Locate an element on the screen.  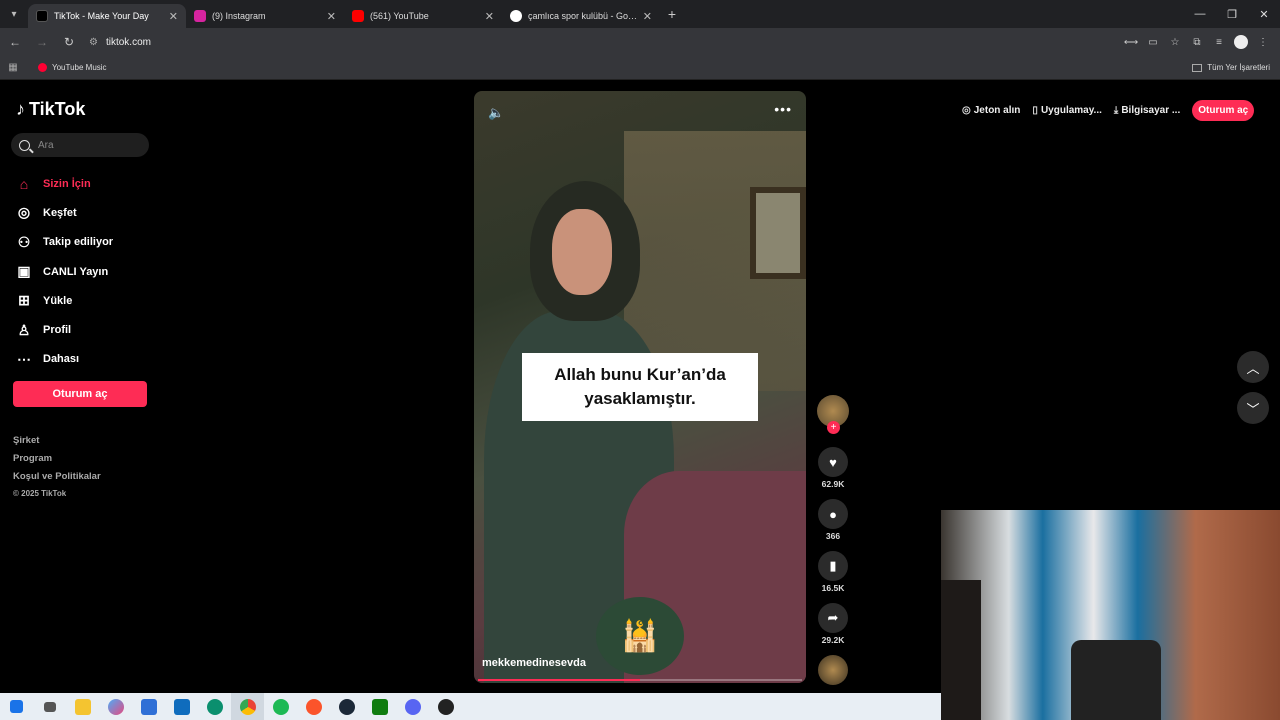
copyright-text: © 2025 TikTok is located at coordinates (40, 493).